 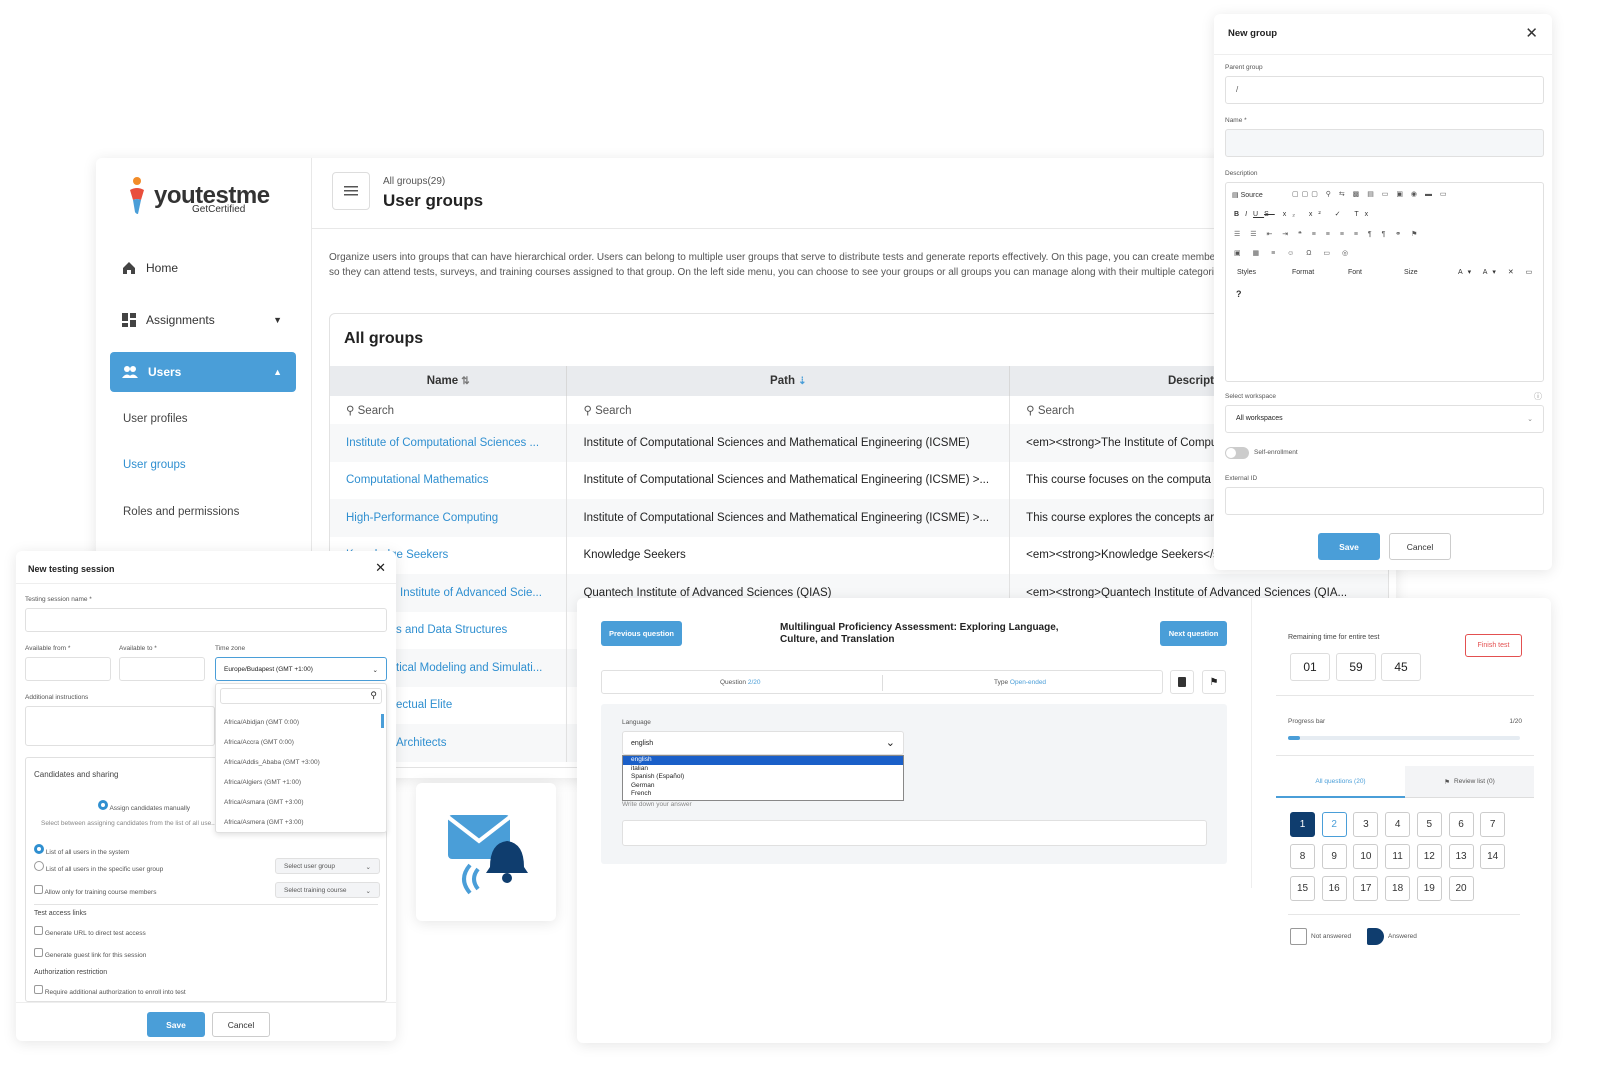 I want to click on option-all-users: List of all users in the system, so click(x=81, y=850).